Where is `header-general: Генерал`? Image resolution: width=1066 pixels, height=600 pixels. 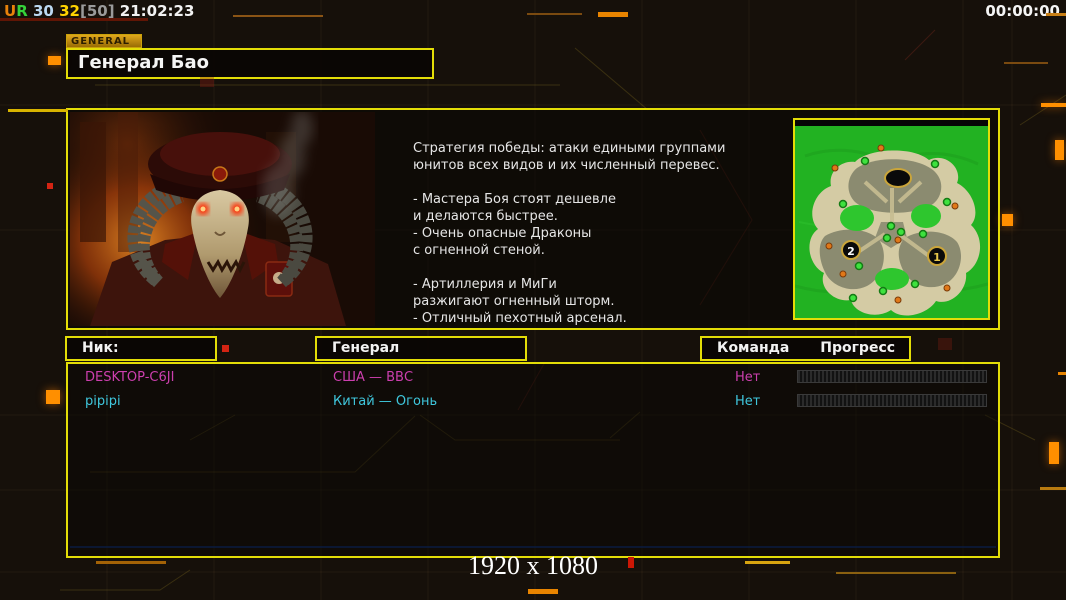
header-general: Генерал is located at coordinates (421, 348).